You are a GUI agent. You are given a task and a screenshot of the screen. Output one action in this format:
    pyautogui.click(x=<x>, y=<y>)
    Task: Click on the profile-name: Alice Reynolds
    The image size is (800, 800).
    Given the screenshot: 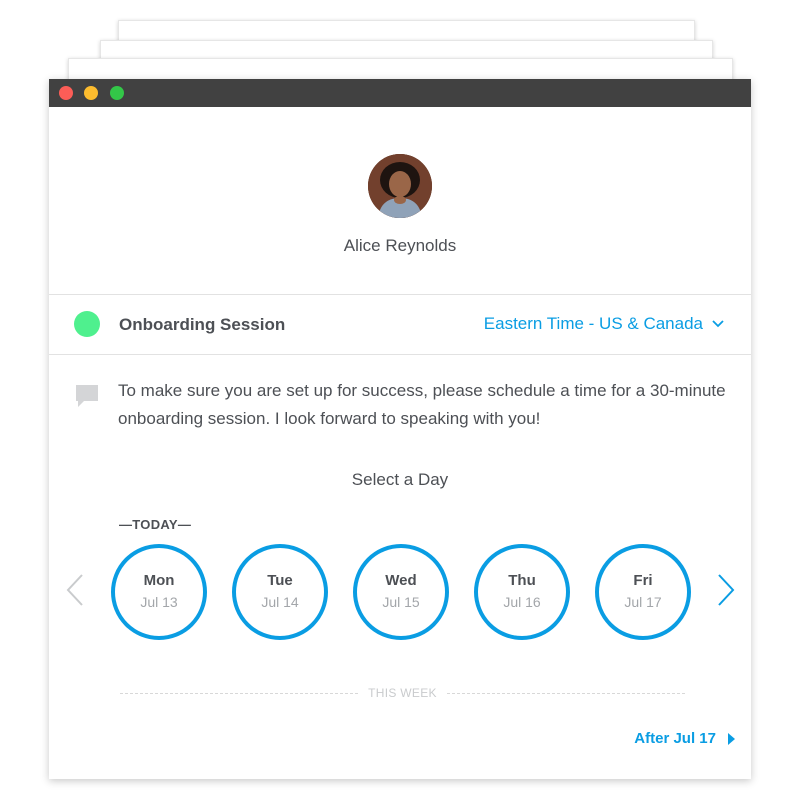 What is the action you would take?
    pyautogui.click(x=400, y=245)
    